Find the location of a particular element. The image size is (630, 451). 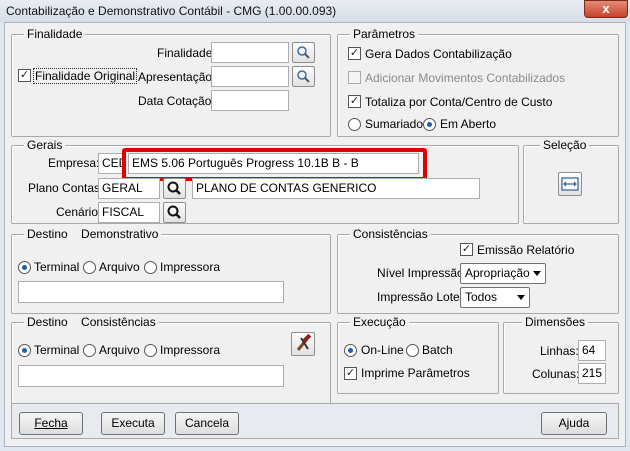

cons-arquivo-radio is located at coordinates (89, 350).